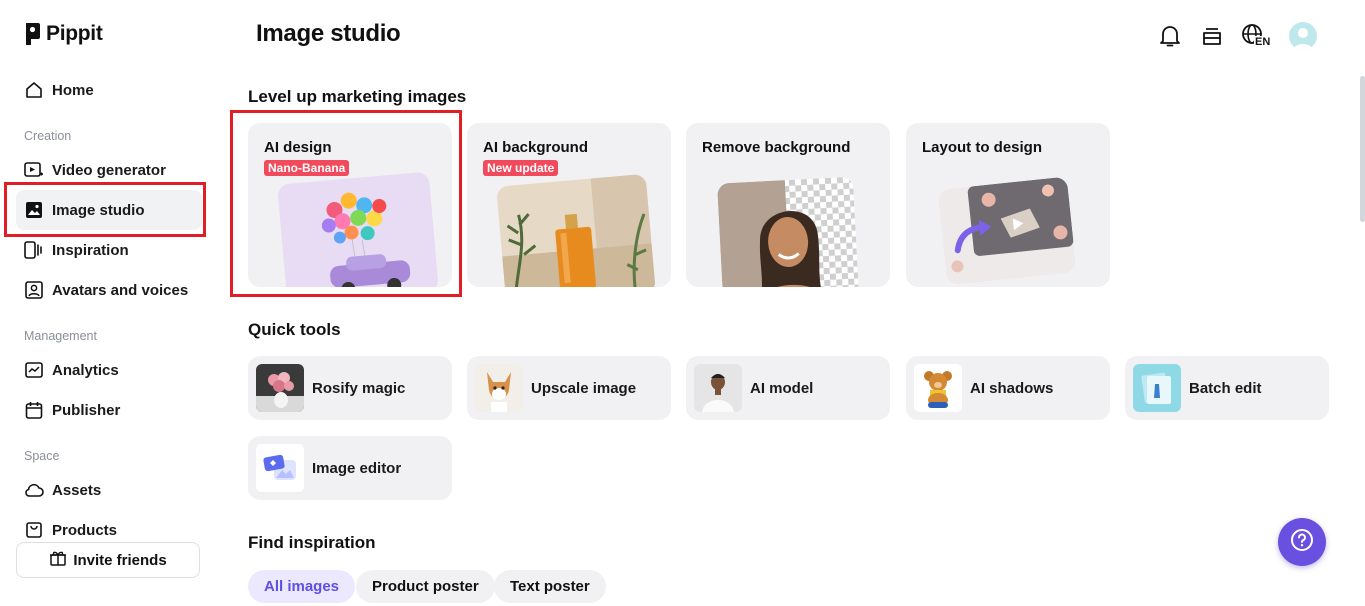  What do you see at coordinates (34, 90) in the screenshot?
I see `home-icon` at bounding box center [34, 90].